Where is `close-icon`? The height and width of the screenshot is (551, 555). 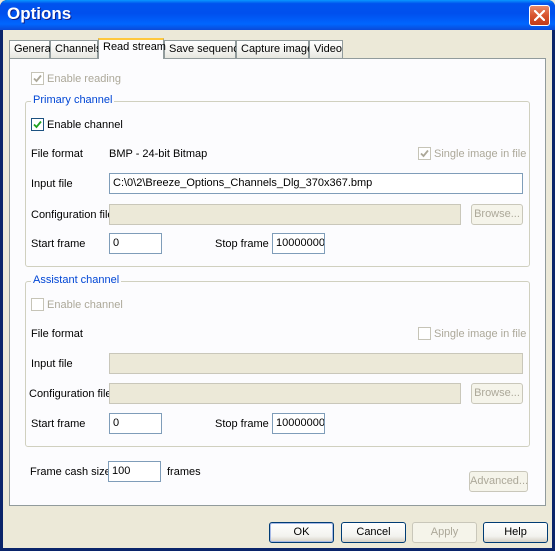 close-icon is located at coordinates (539, 15).